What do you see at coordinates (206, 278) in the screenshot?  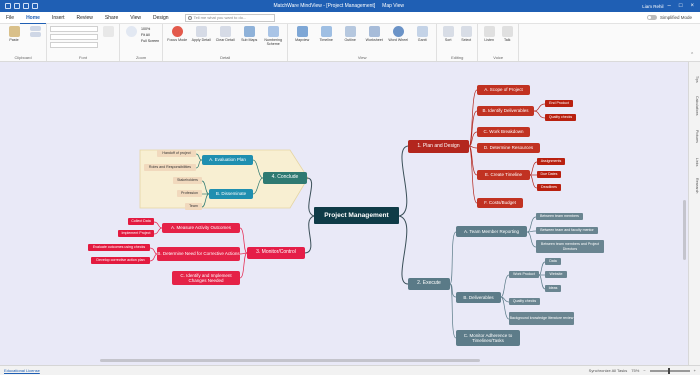 I see `topic-identify-implement-changes: C. Identify and Implement Changes Needed` at bounding box center [206, 278].